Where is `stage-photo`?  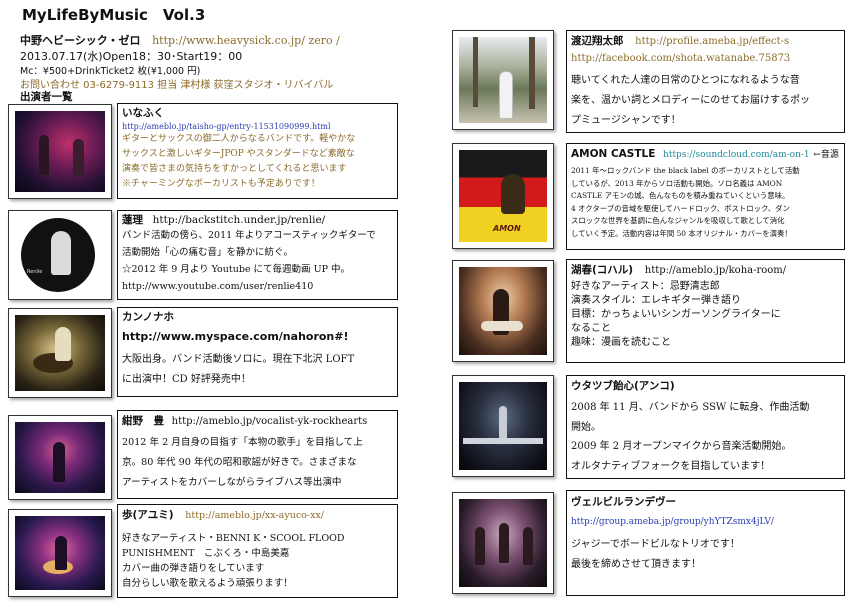
stage-photo is located at coordinates (60, 151).